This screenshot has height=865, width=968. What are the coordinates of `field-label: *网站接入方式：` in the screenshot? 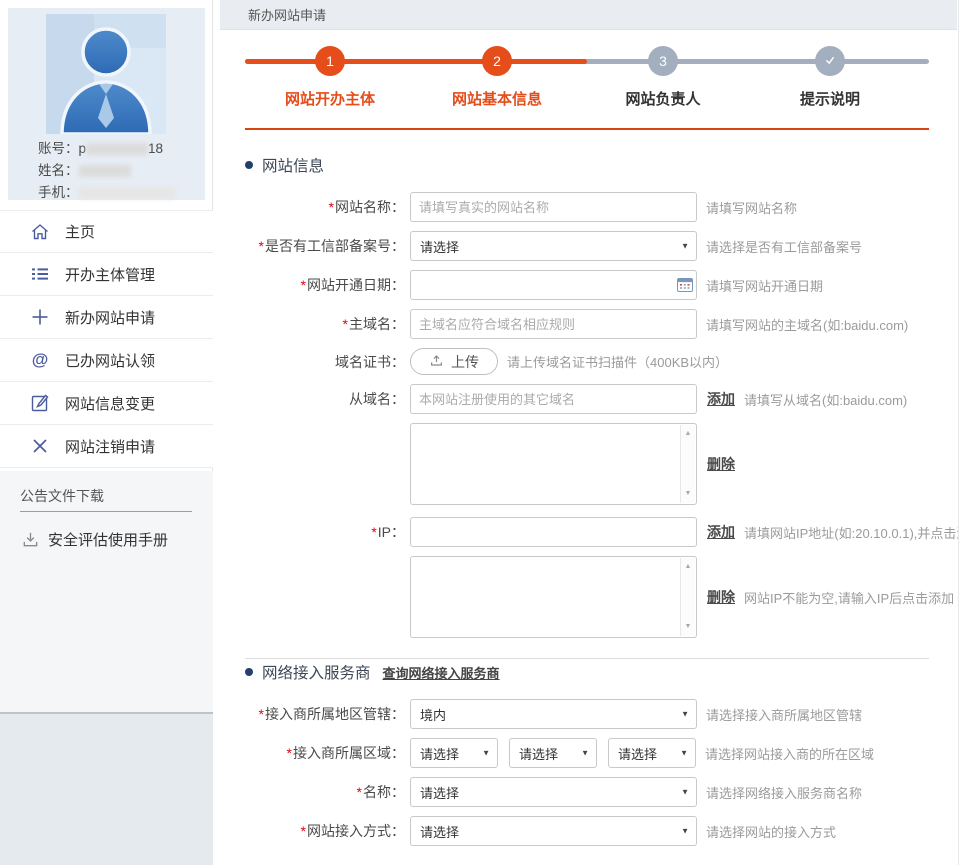 It's located at (325, 831).